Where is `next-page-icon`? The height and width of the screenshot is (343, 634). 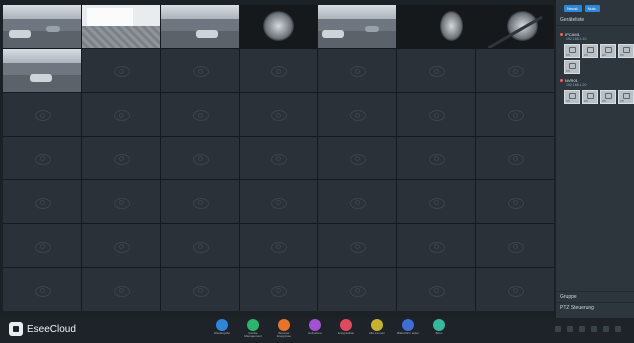 next-page-icon is located at coordinates (606, 329).